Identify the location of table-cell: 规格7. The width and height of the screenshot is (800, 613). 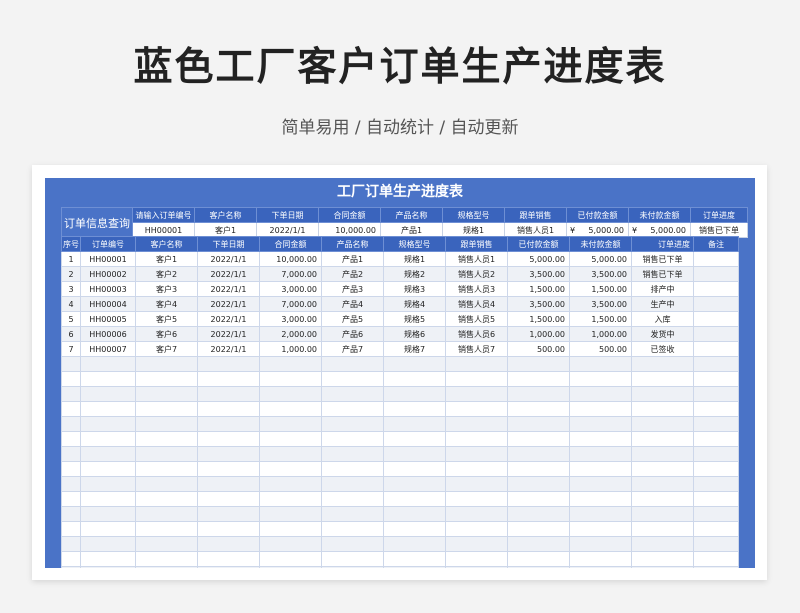
(414, 349).